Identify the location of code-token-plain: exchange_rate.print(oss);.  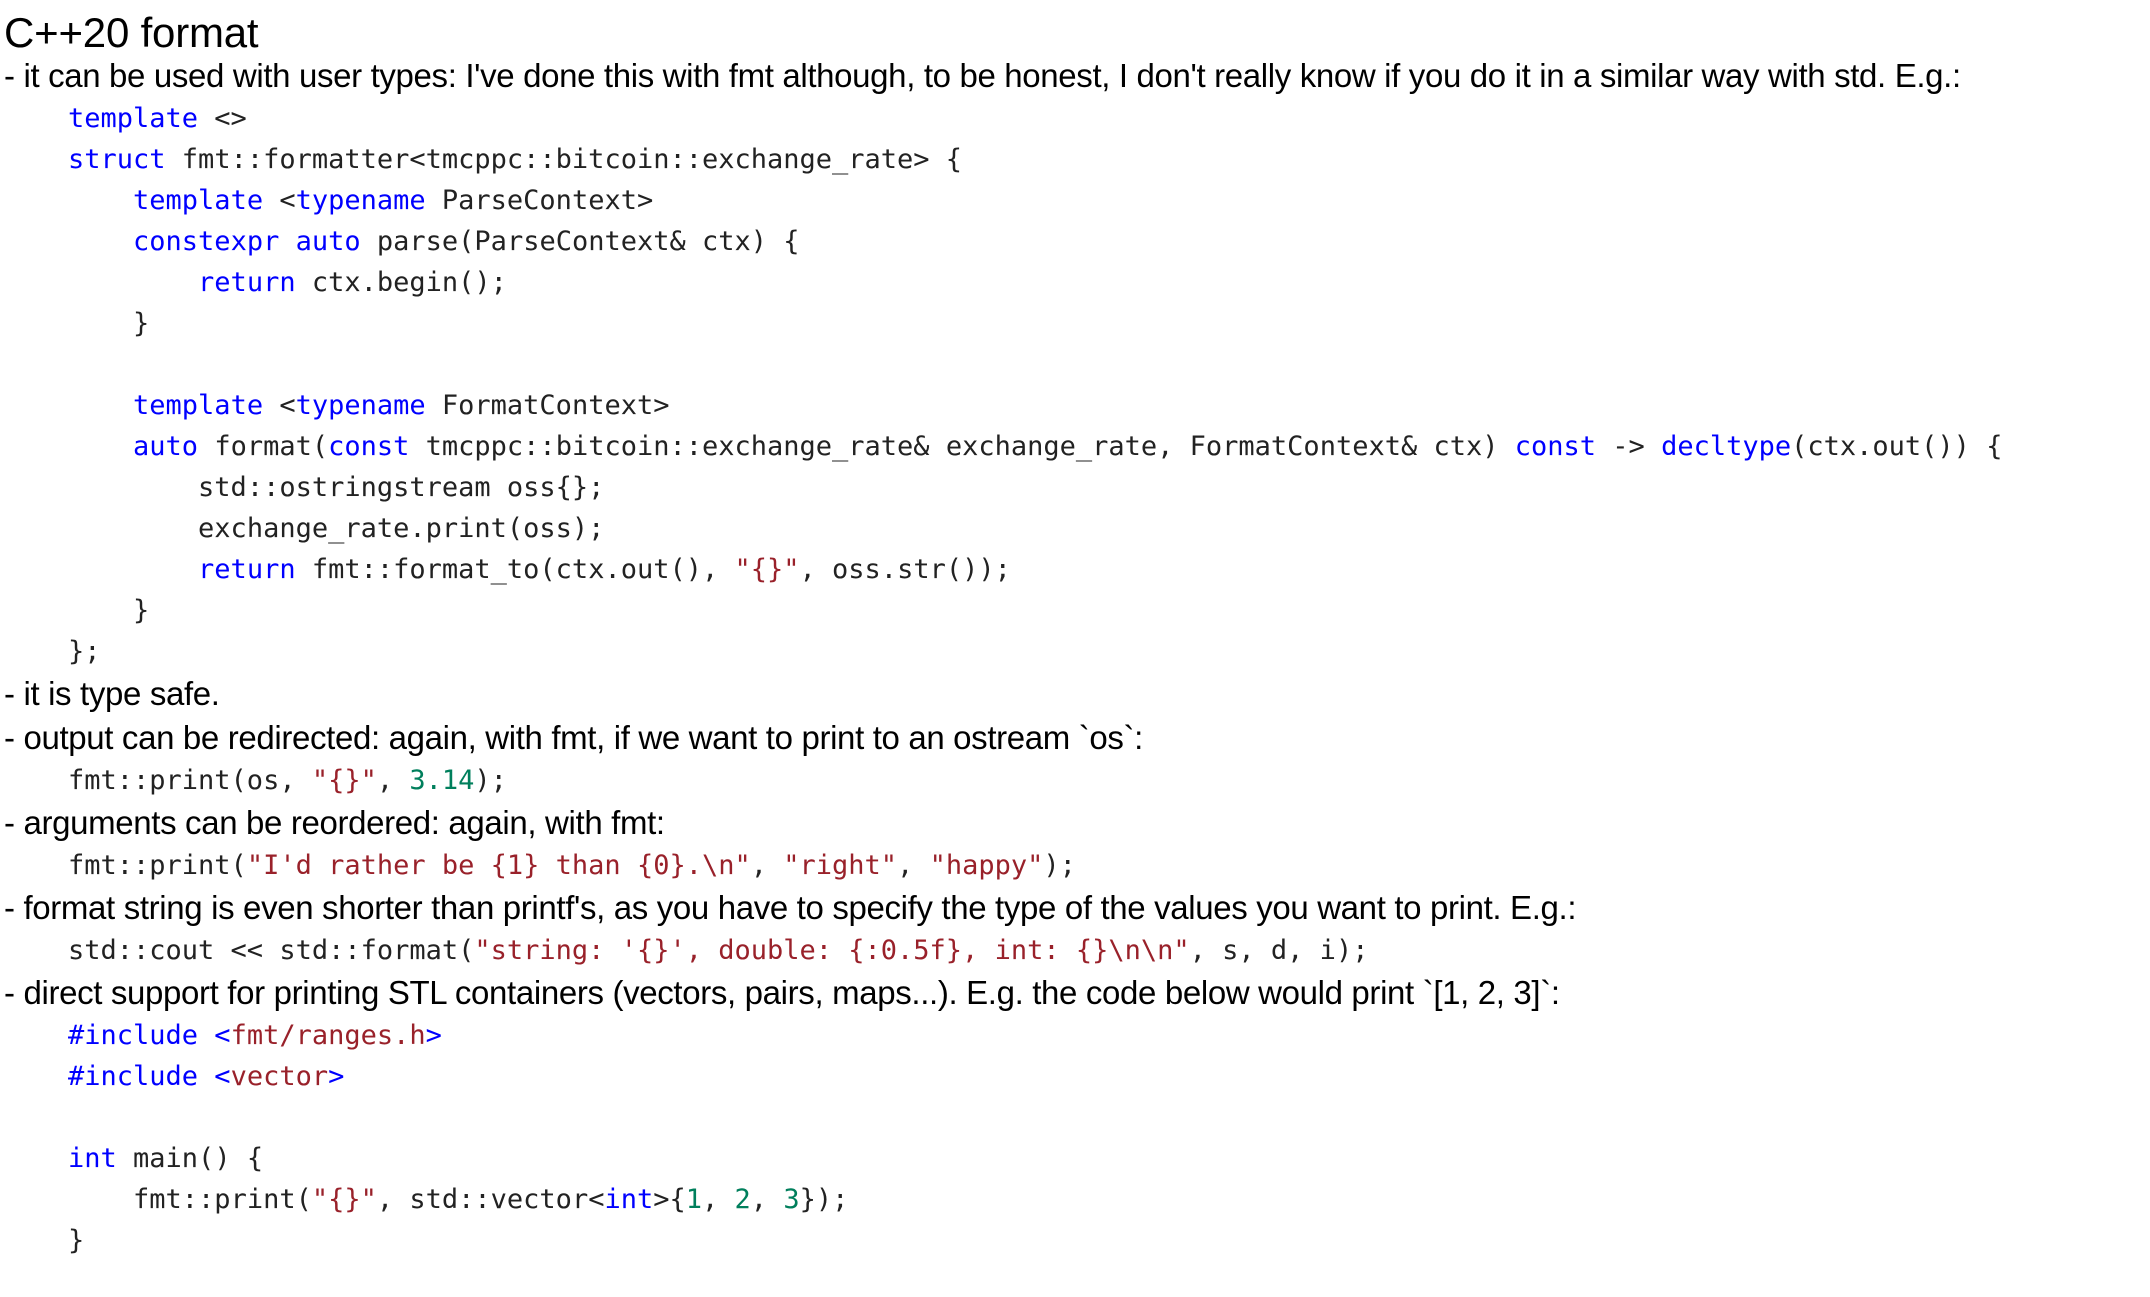
(401, 528).